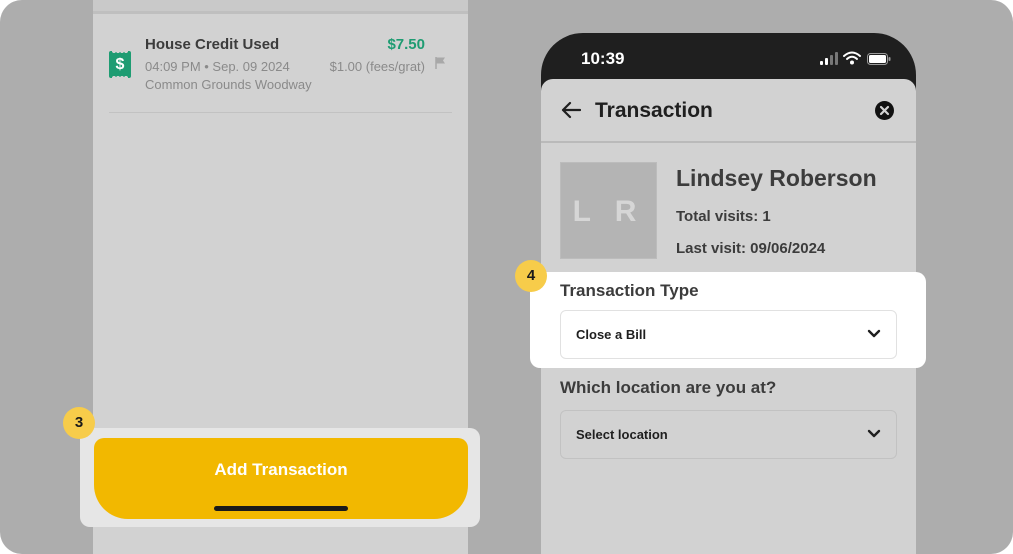 Image resolution: width=1013 pixels, height=554 pixels. What do you see at coordinates (654, 110) in the screenshot?
I see `page-title: Transaction` at bounding box center [654, 110].